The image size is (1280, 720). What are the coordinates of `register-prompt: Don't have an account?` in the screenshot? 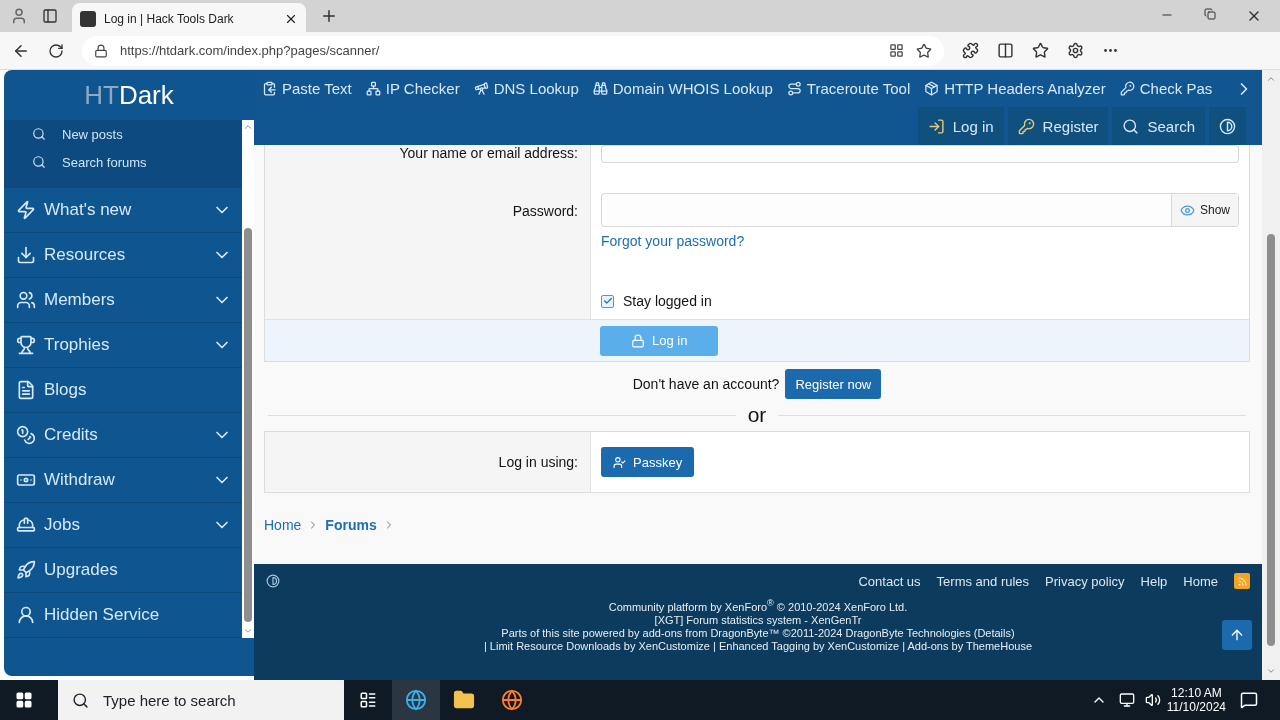 It's located at (706, 384).